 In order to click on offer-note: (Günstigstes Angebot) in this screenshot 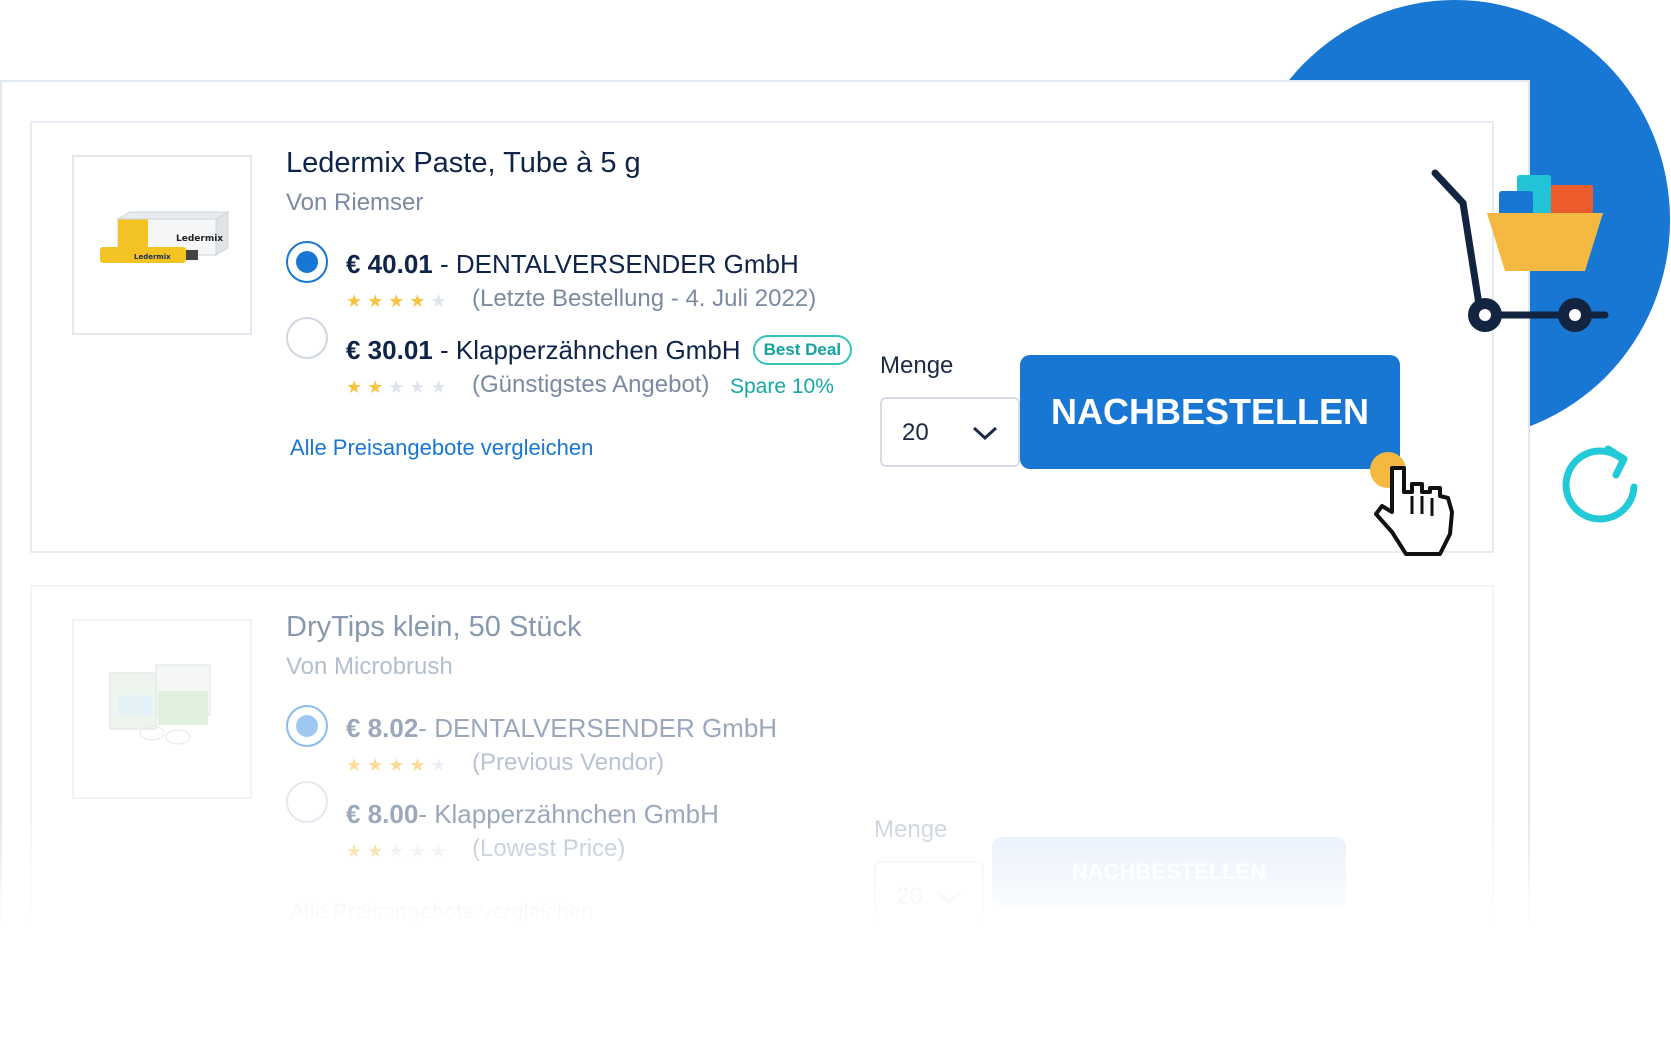, I will do `click(591, 384)`.